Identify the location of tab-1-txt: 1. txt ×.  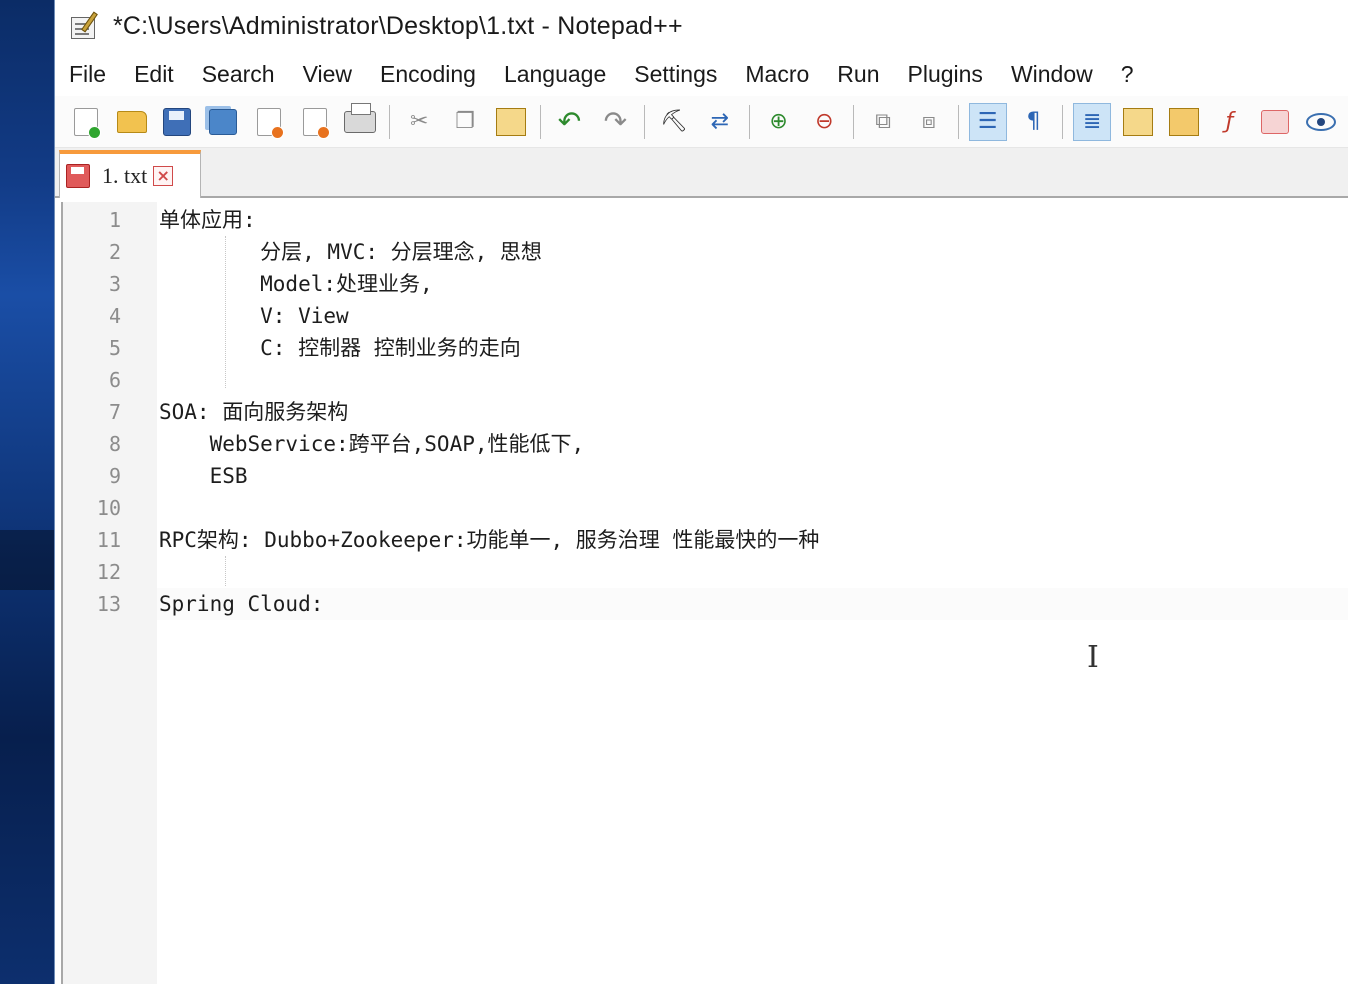
(130, 174).